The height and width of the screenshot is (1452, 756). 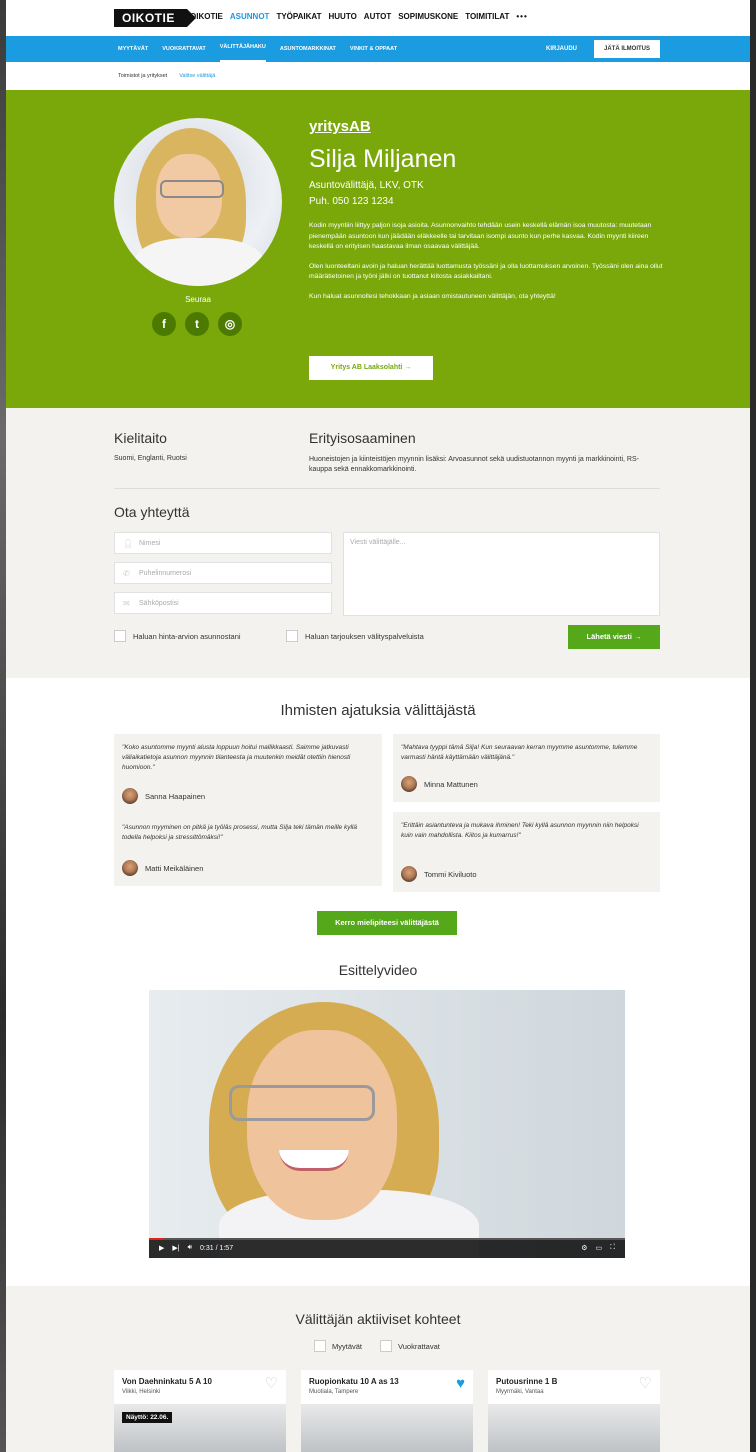 I want to click on expertise-heading: Erityisosaaminen, so click(x=362, y=438).